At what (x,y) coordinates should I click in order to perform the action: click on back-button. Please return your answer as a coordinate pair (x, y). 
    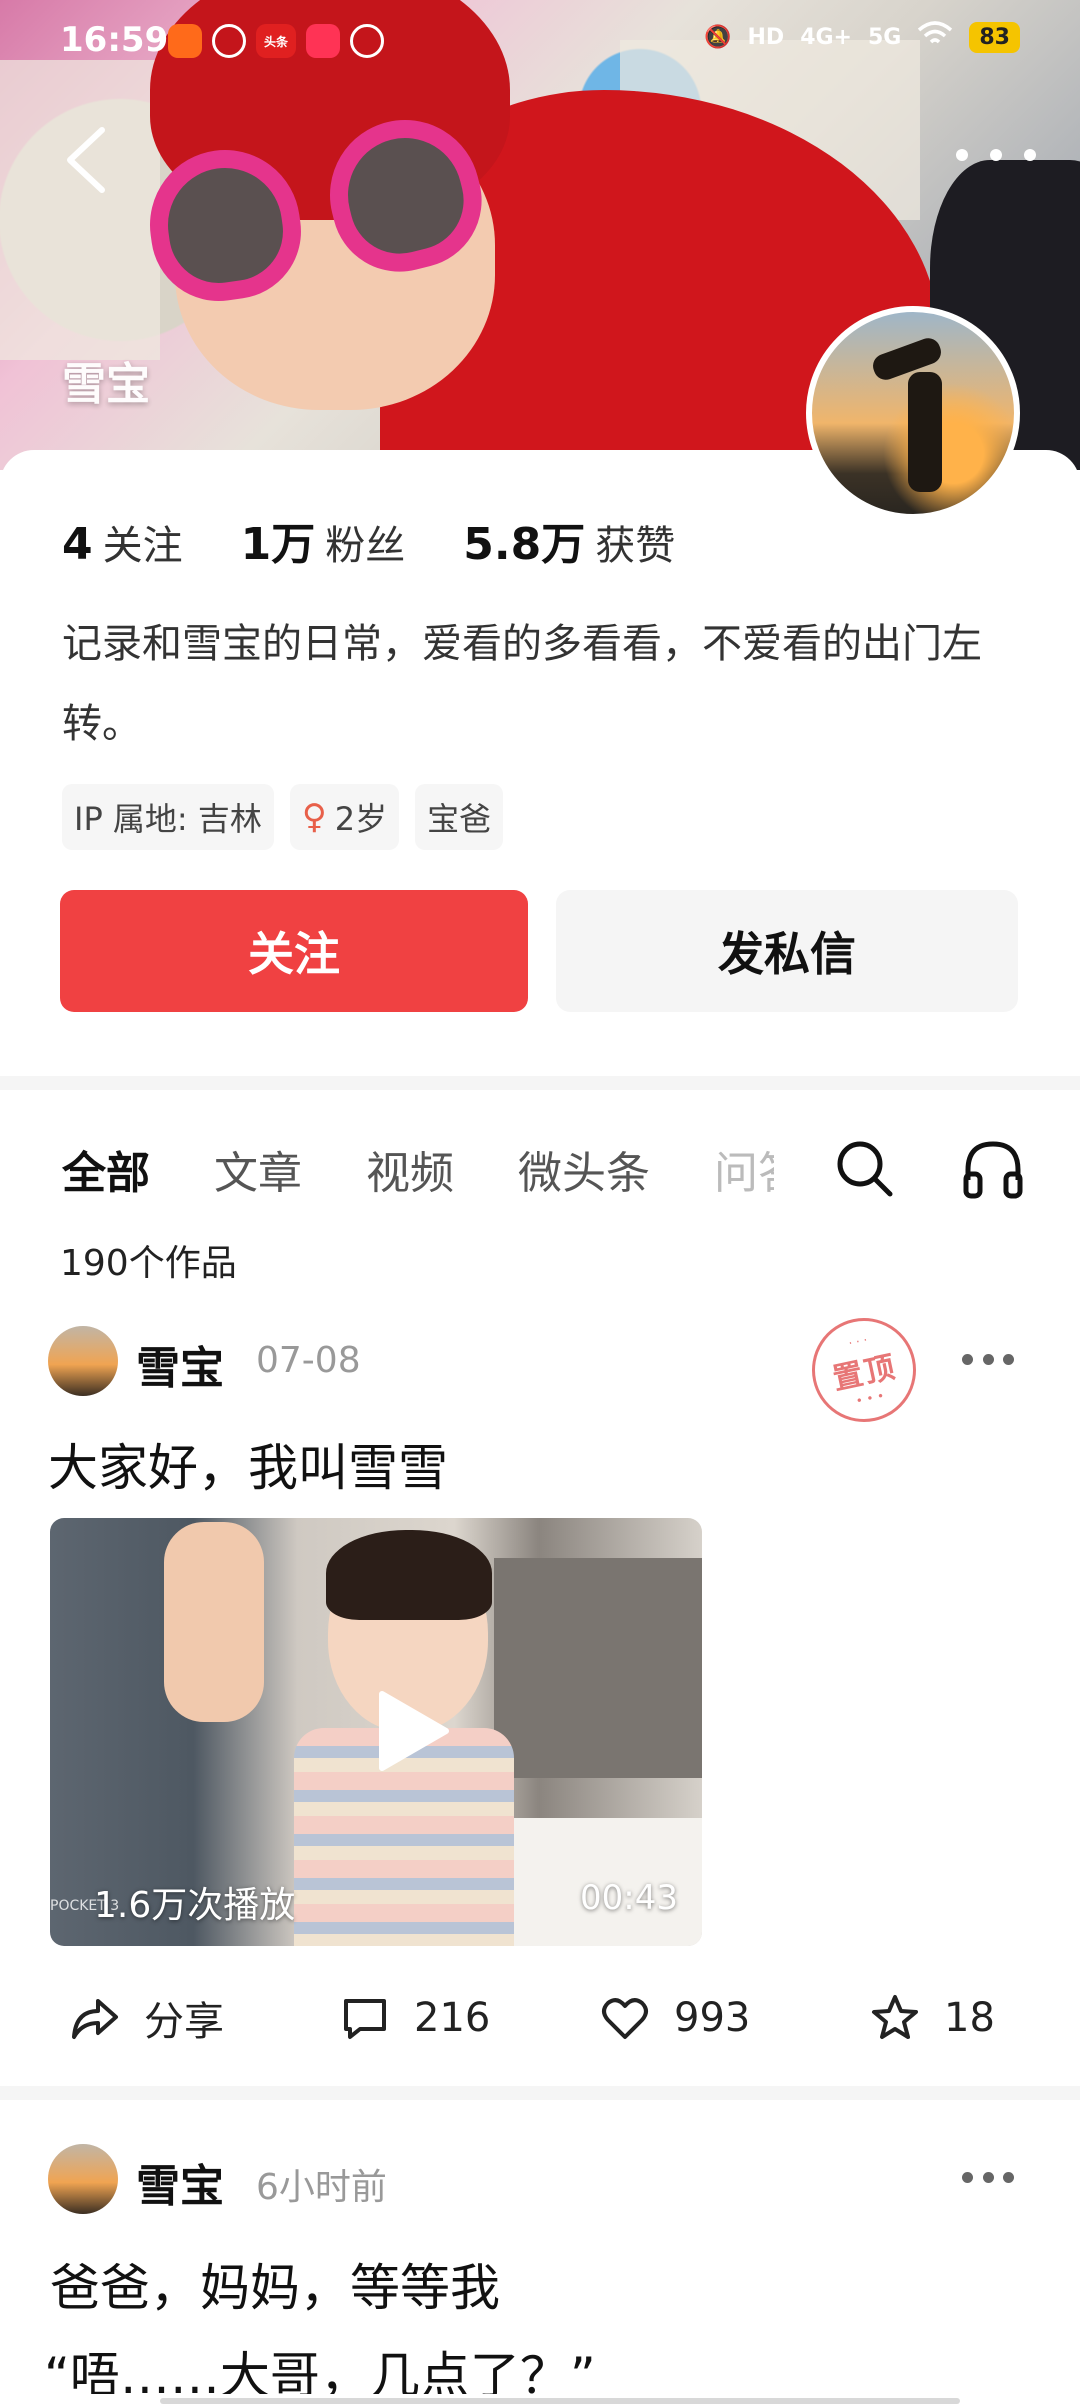
    Looking at the image, I should click on (88, 160).